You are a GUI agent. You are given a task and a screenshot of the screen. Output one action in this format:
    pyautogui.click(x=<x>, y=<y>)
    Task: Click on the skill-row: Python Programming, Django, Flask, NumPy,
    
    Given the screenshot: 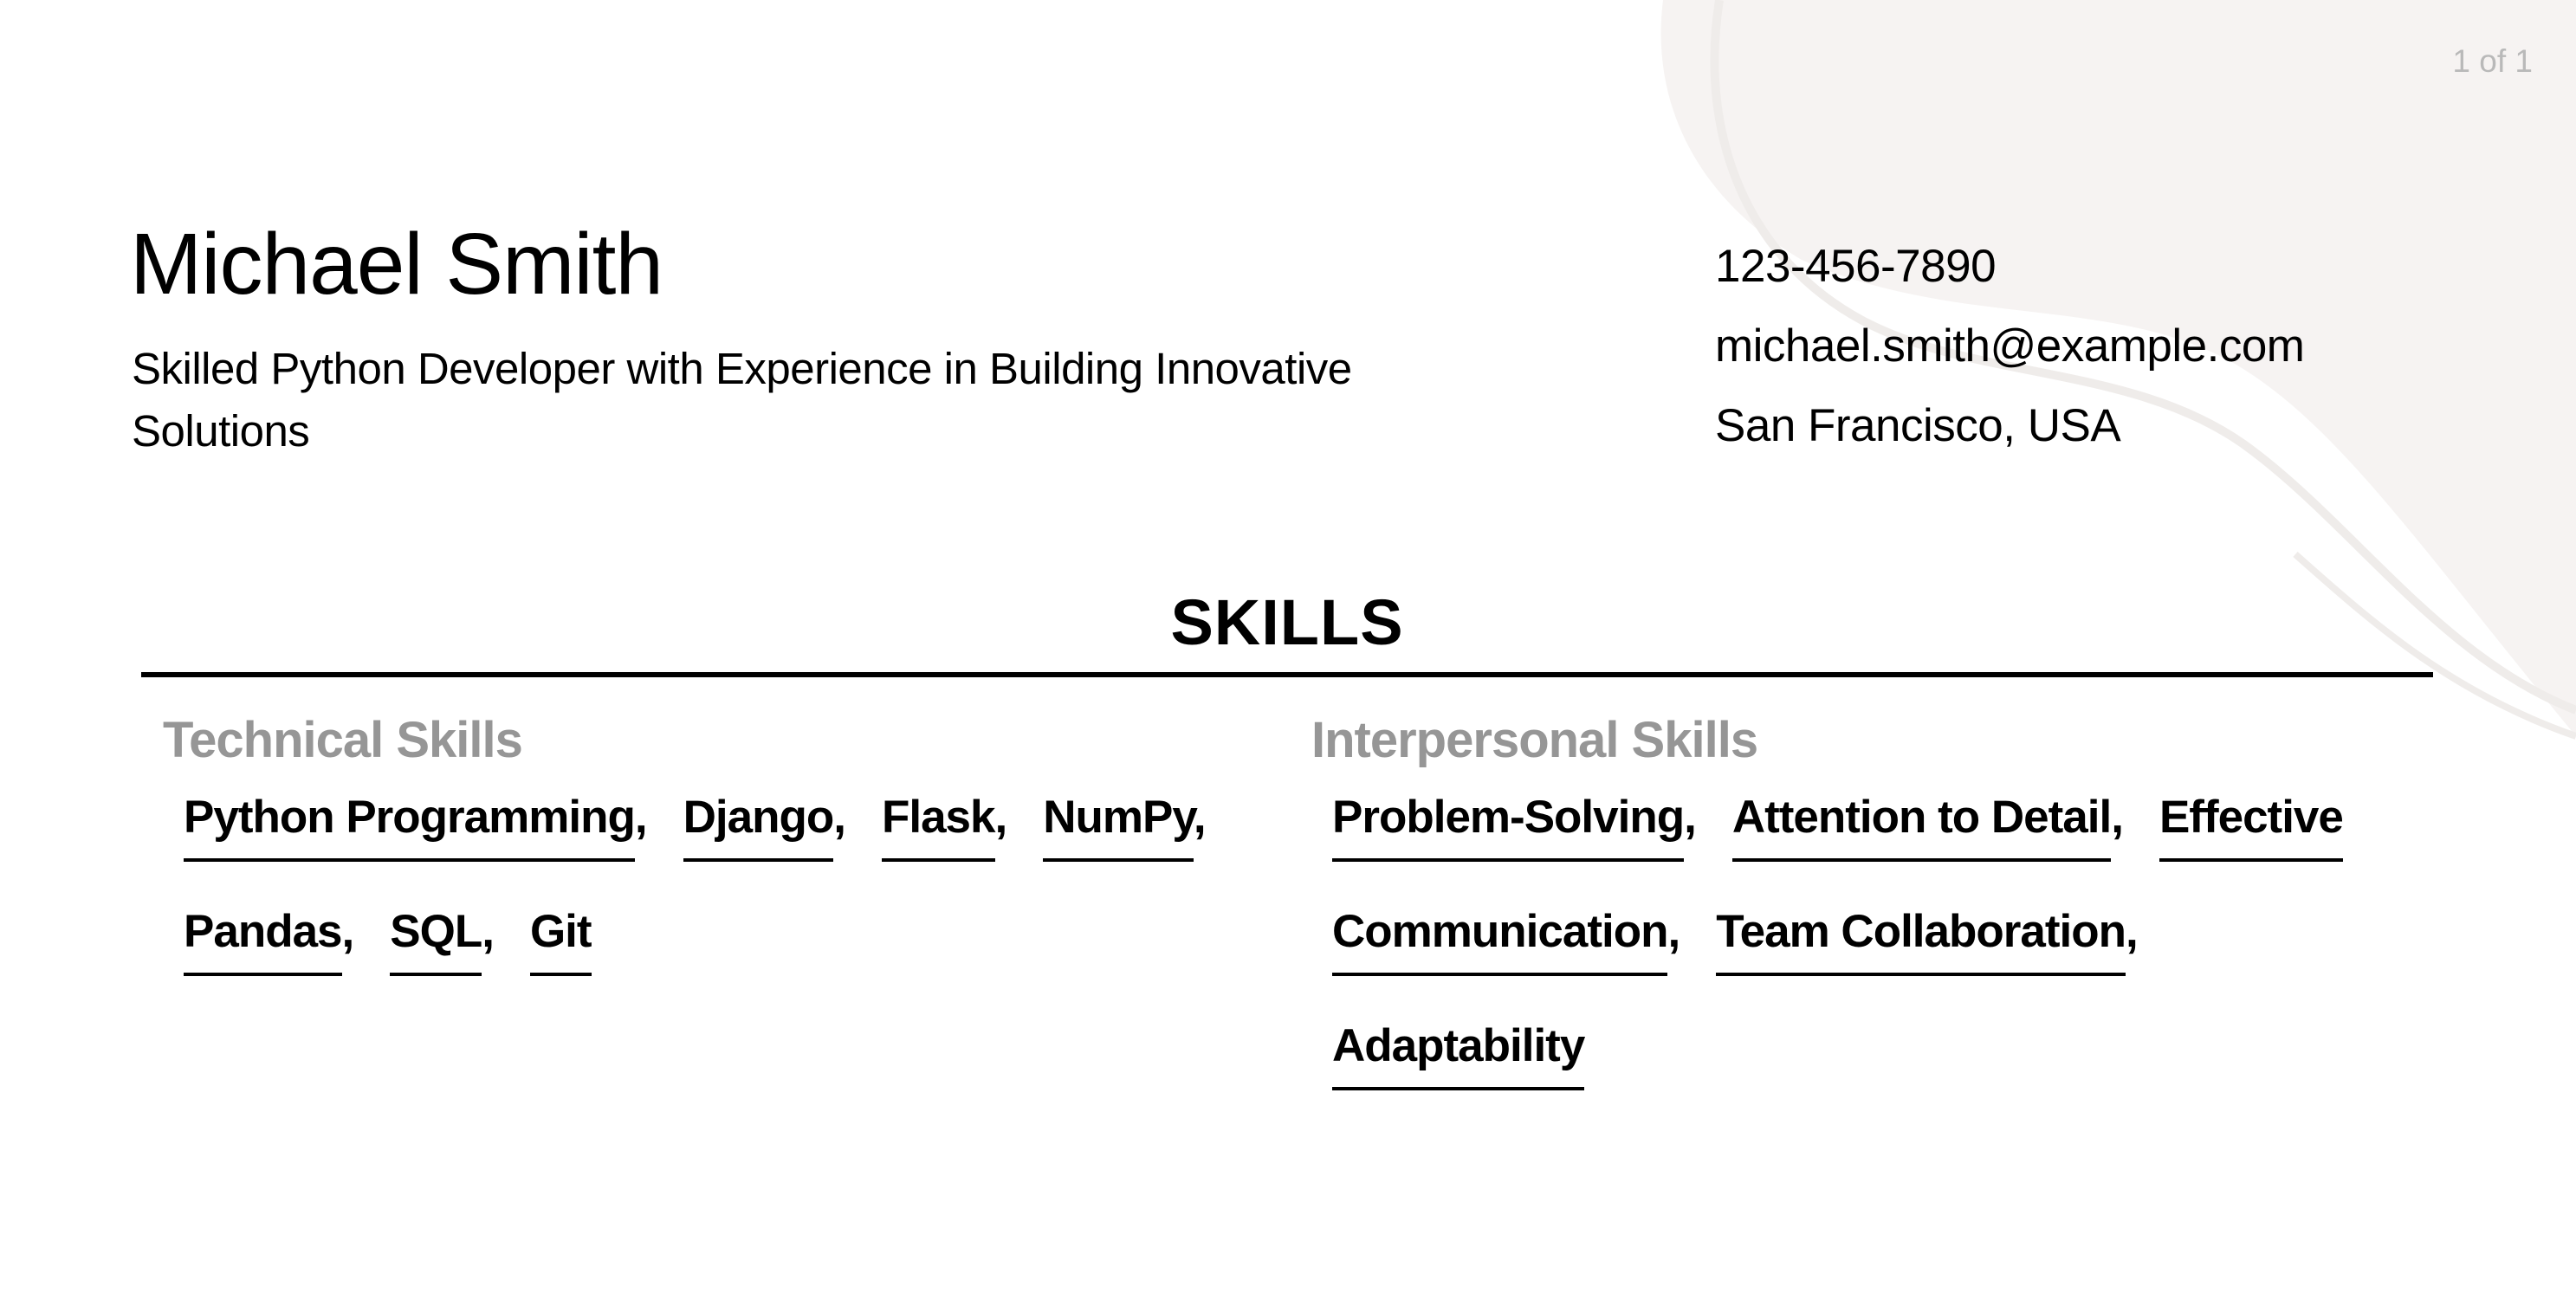 What is the action you would take?
    pyautogui.click(x=719, y=850)
    